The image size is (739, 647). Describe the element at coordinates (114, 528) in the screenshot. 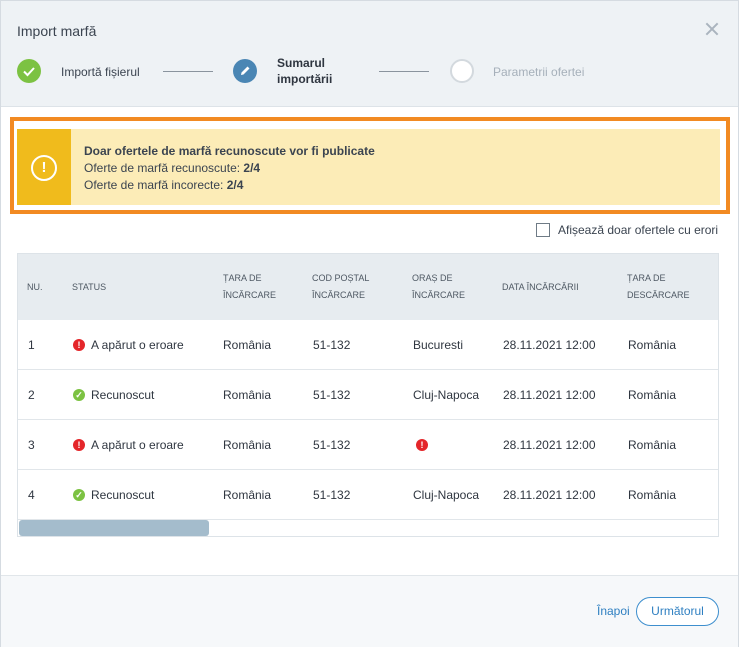

I see `horizontal-scrollbar` at that location.